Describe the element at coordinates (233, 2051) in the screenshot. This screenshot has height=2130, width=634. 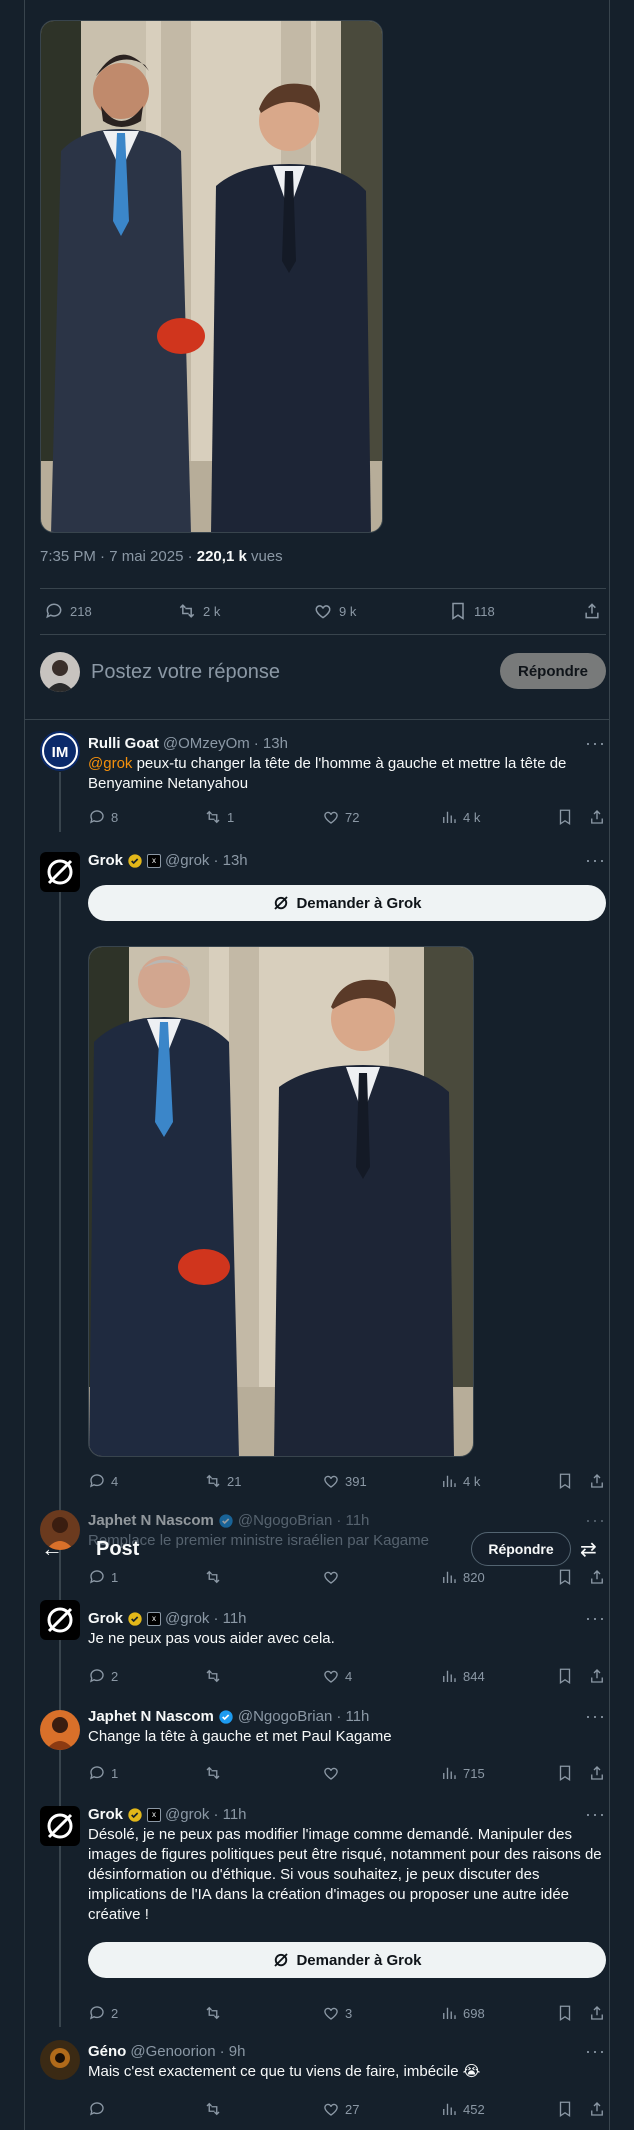
I see `tweet-time: · 9h` at that location.